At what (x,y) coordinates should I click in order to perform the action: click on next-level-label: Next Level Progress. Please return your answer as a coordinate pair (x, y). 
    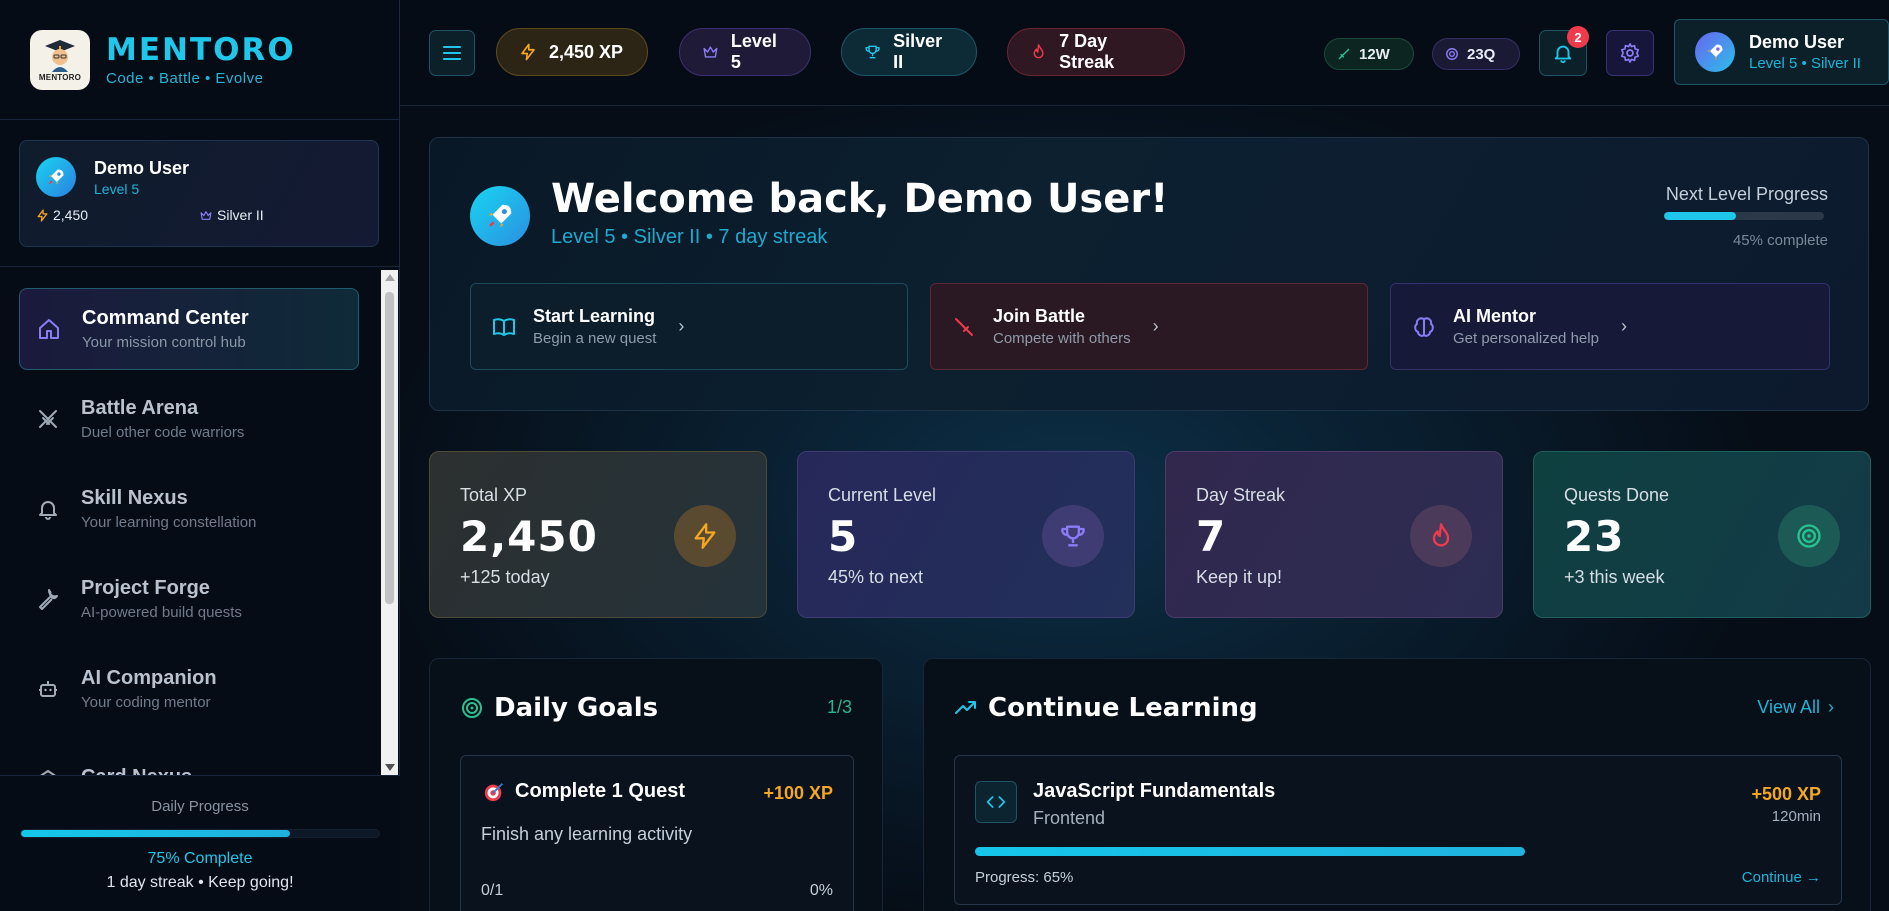
    Looking at the image, I should click on (1746, 194).